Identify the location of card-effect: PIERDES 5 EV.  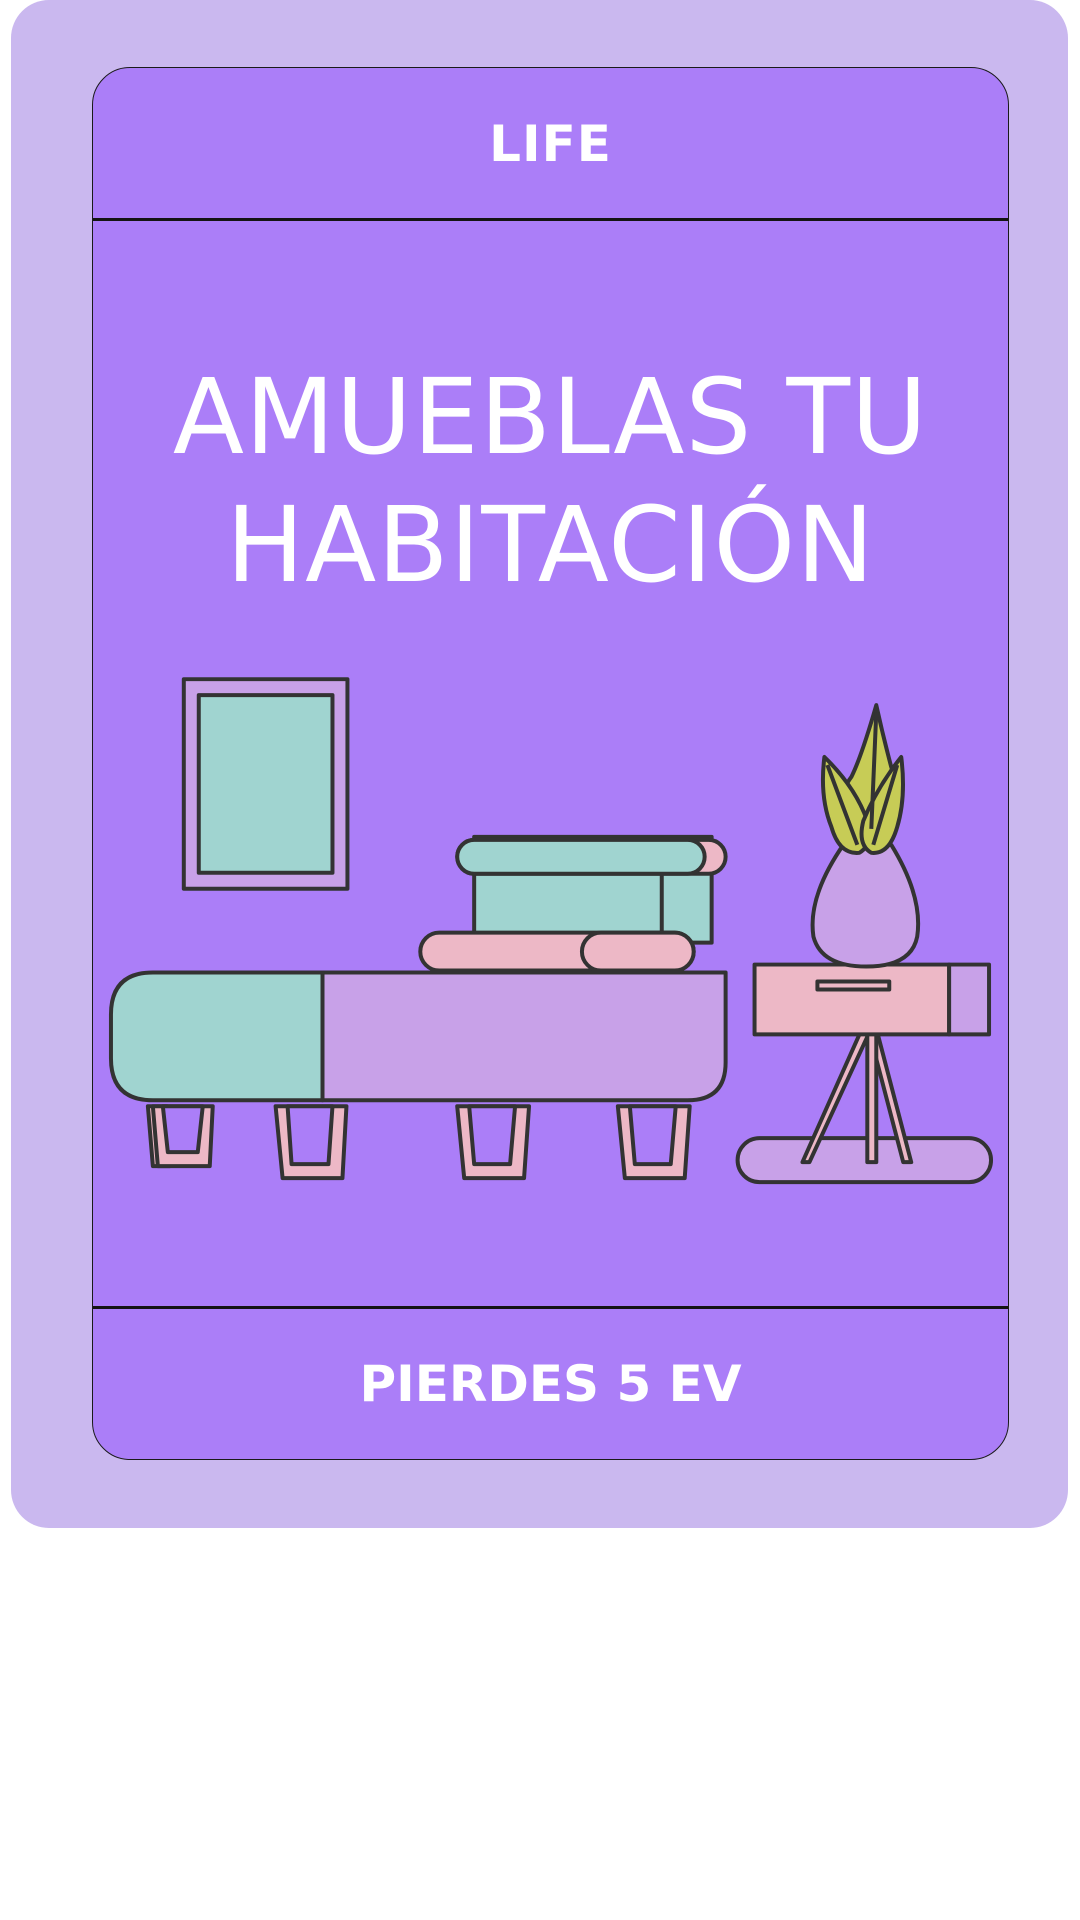
(550, 1384).